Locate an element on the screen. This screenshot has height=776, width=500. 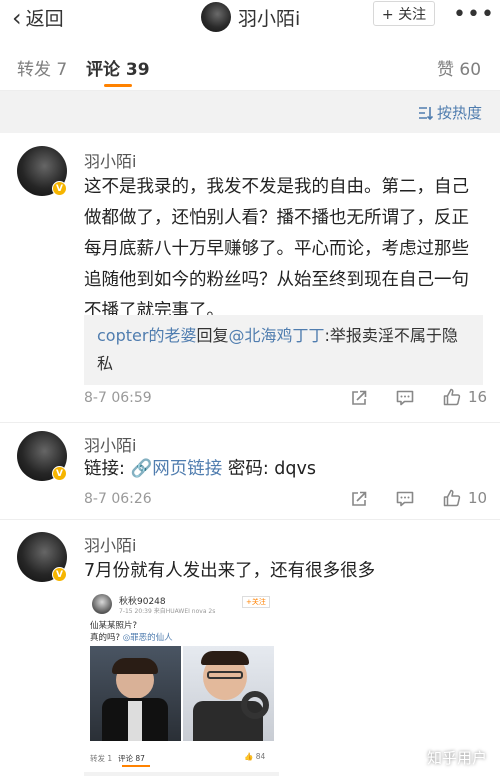
tab-likes: 赞 60 is located at coordinates (459, 67).